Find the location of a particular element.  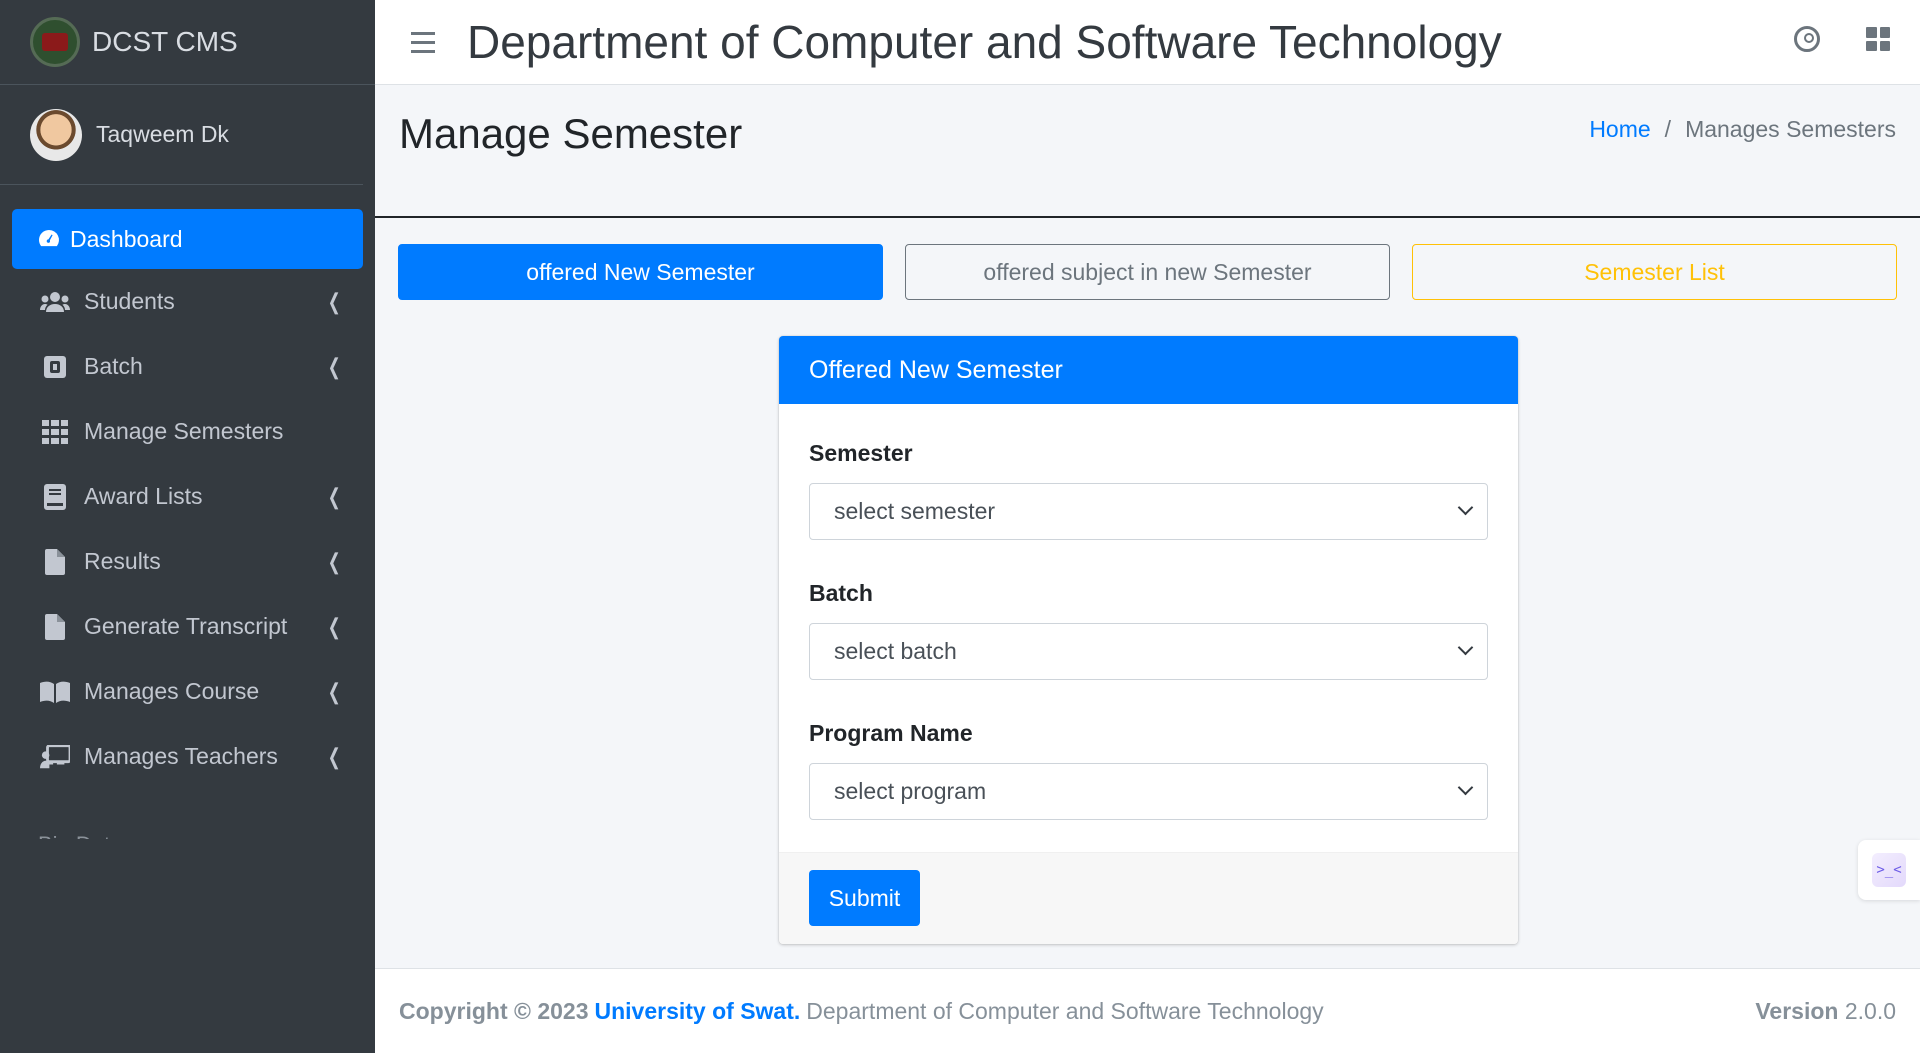

footer-version: Version 2.0.0 is located at coordinates (1825, 1011).